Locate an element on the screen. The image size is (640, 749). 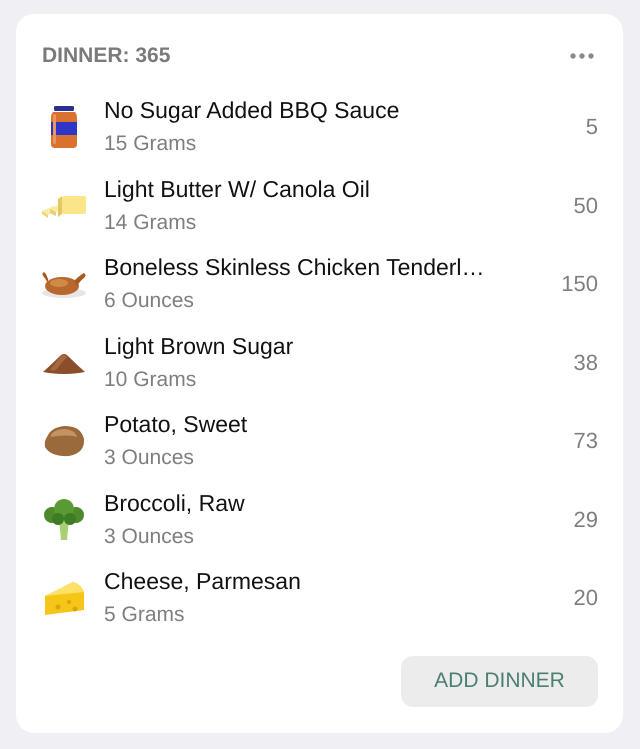
meal-title: DINNER: 365 is located at coordinates (106, 56).